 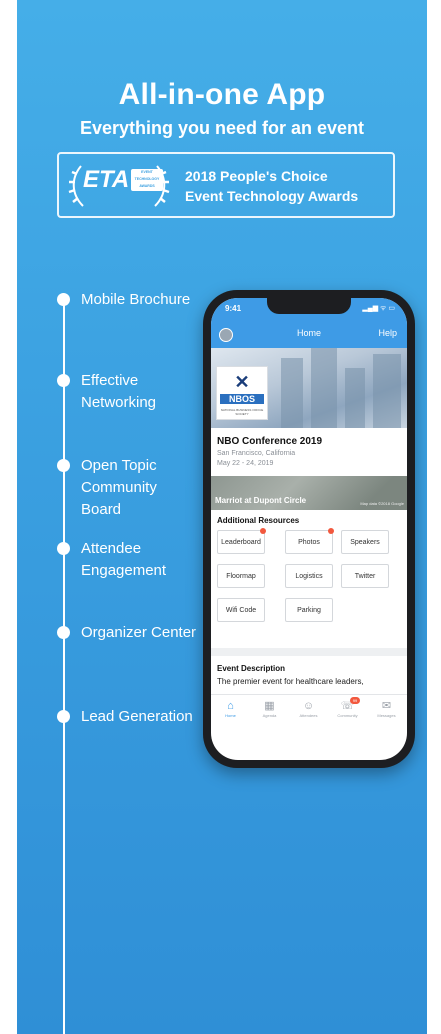 I want to click on award-line-1: 2018 People's Choice, so click(x=256, y=176).